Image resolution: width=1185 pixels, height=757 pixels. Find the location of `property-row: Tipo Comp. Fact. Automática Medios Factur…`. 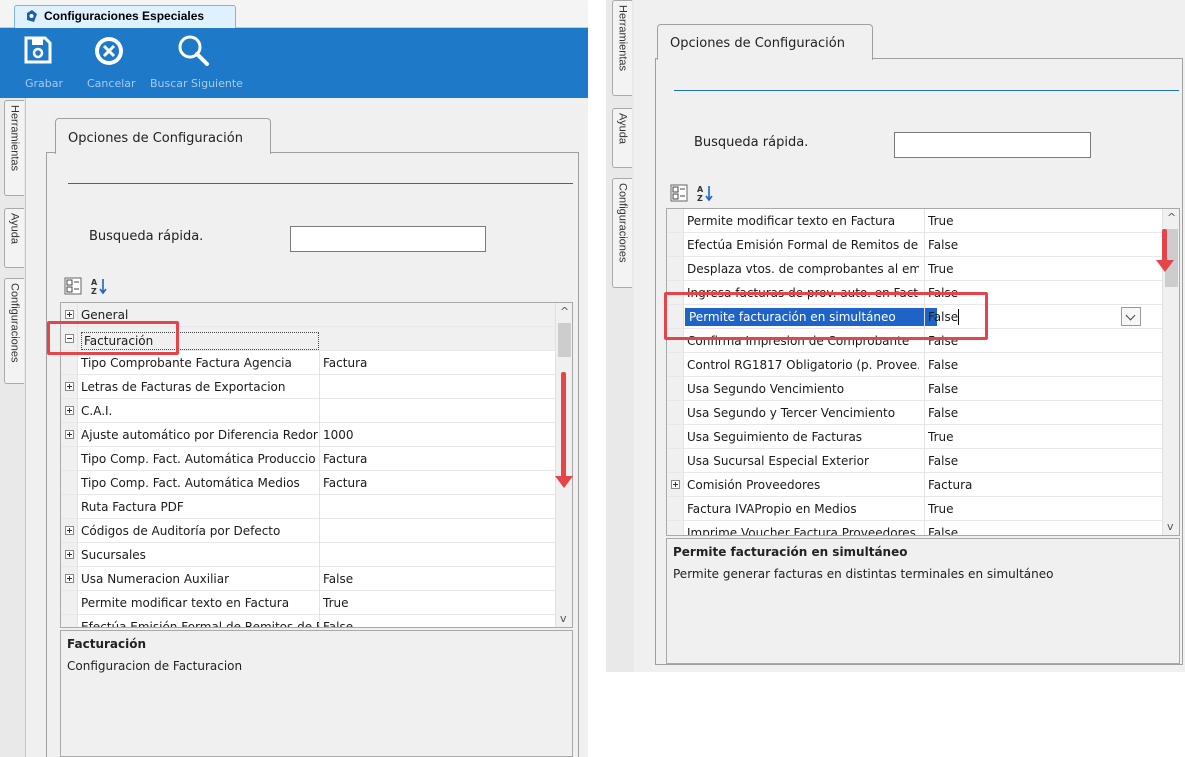

property-row: Tipo Comp. Fact. Automática Medios Factur… is located at coordinates (308, 483).